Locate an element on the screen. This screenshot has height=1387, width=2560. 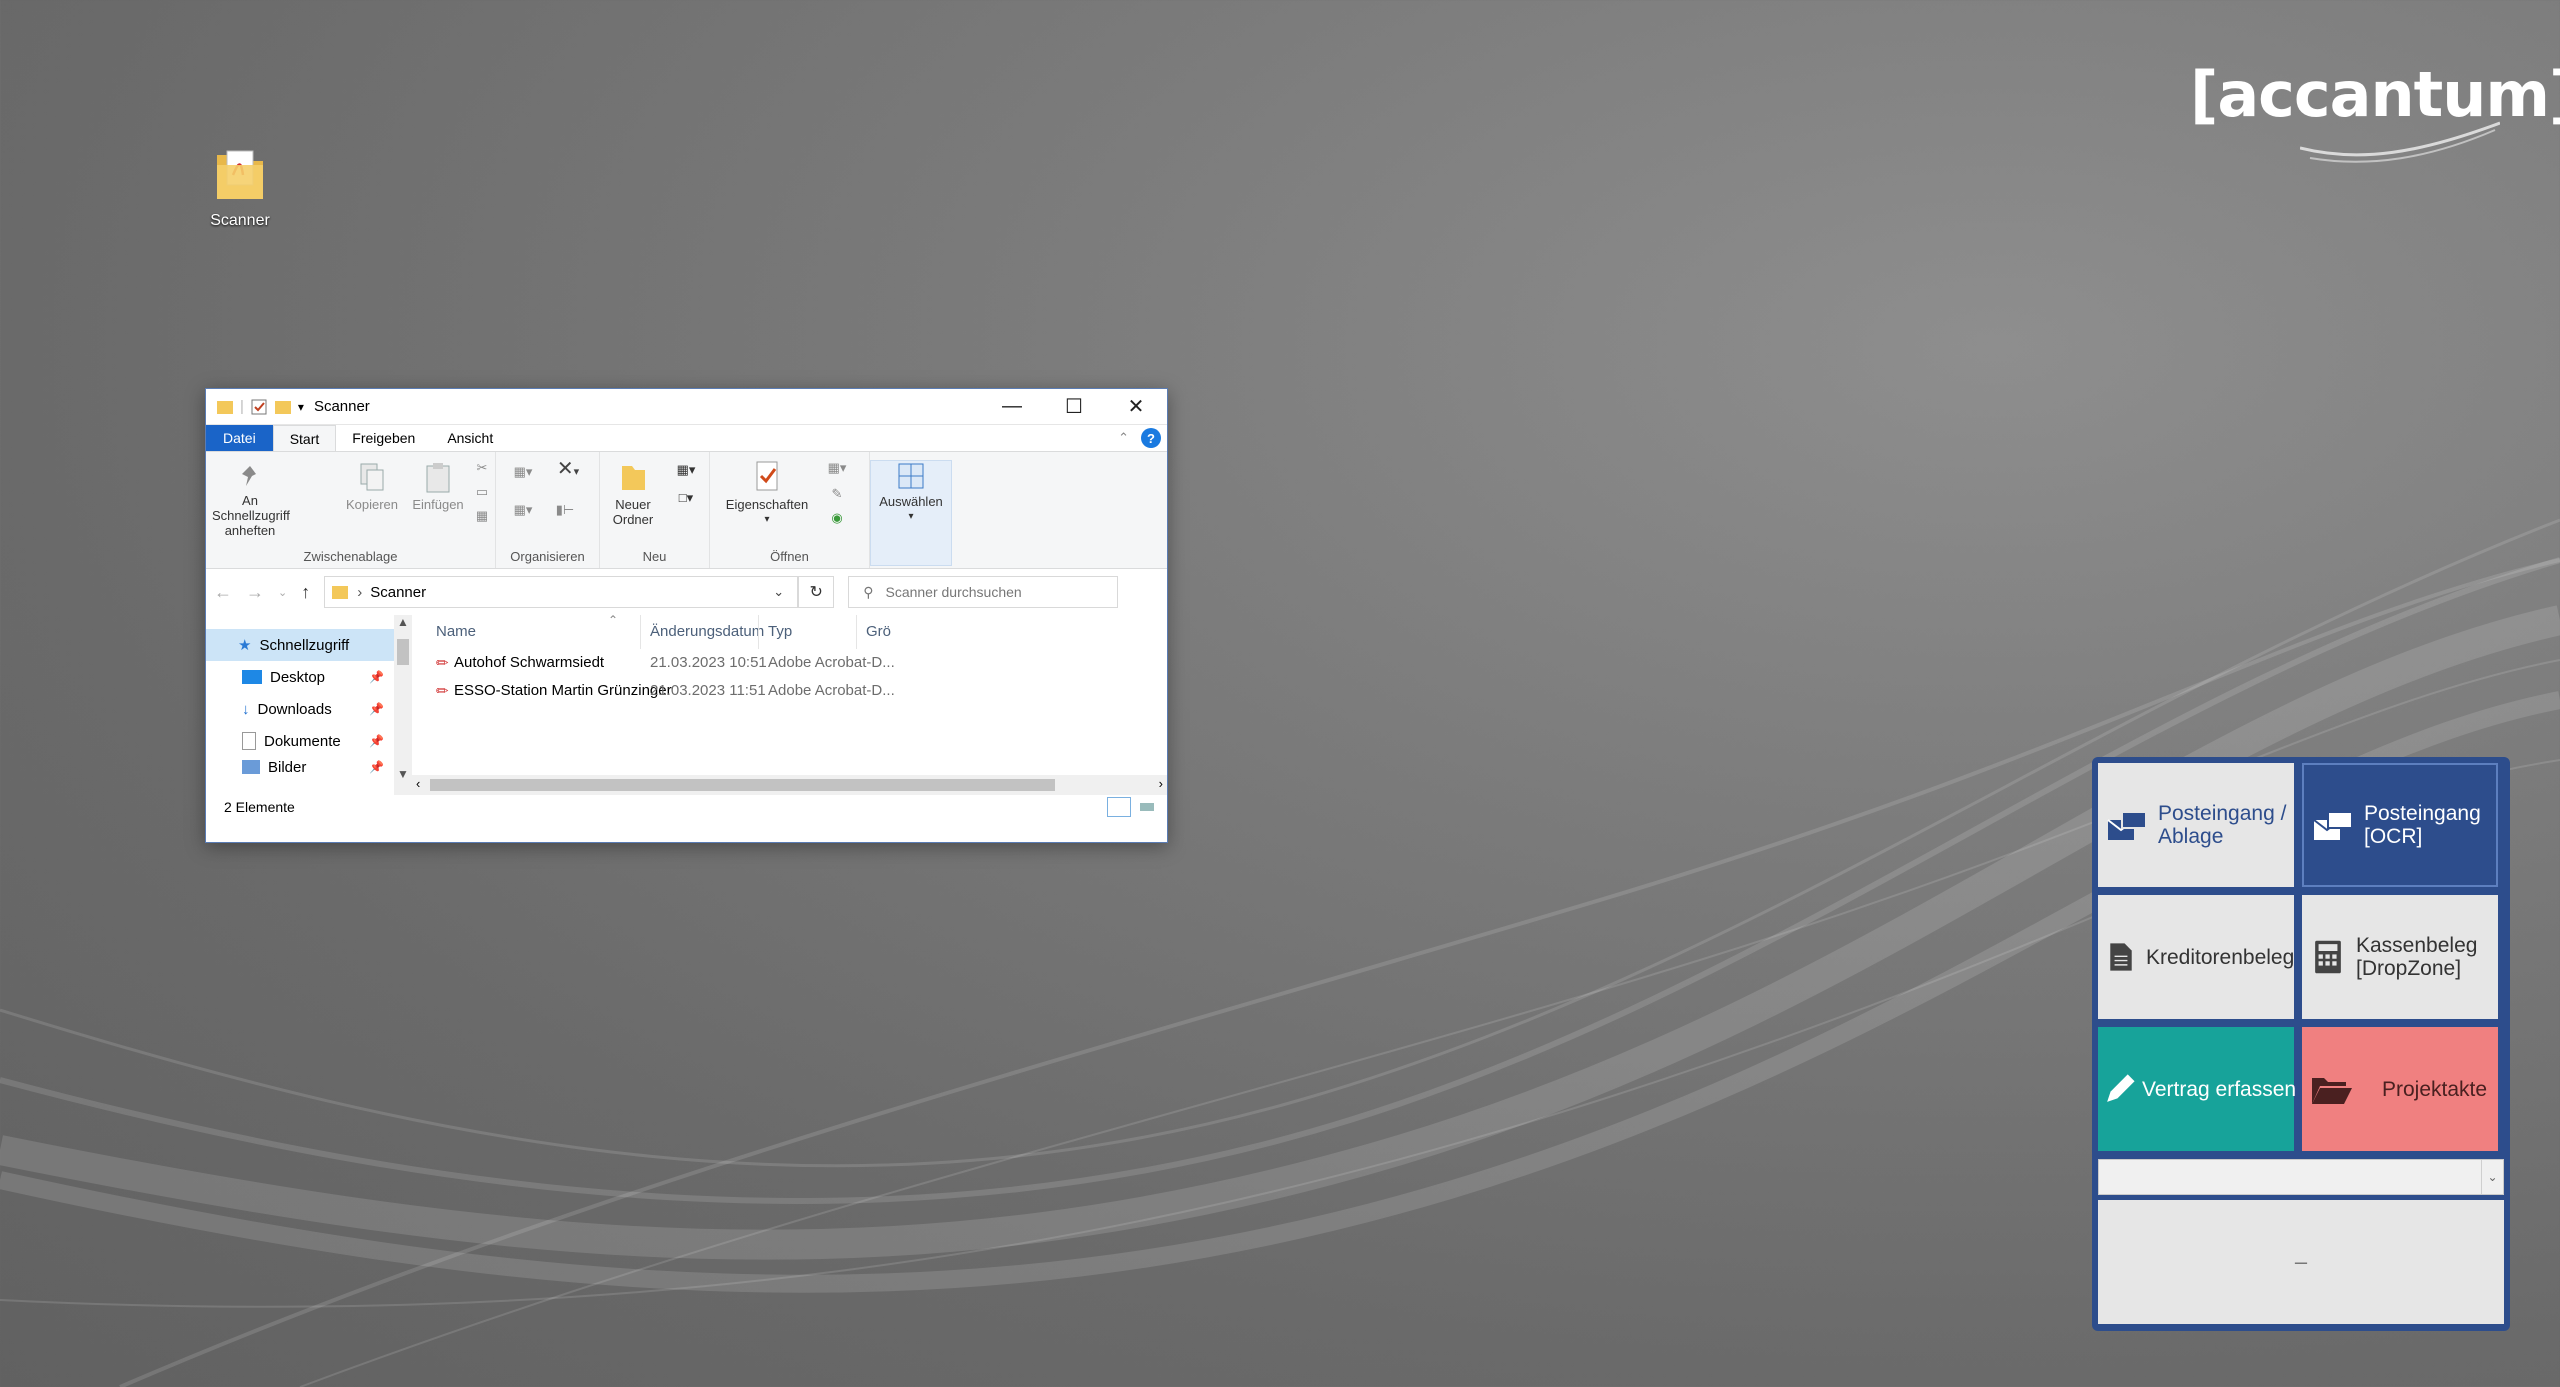
window-controls: — ☐ ✕ is located at coordinates (1074, 407).